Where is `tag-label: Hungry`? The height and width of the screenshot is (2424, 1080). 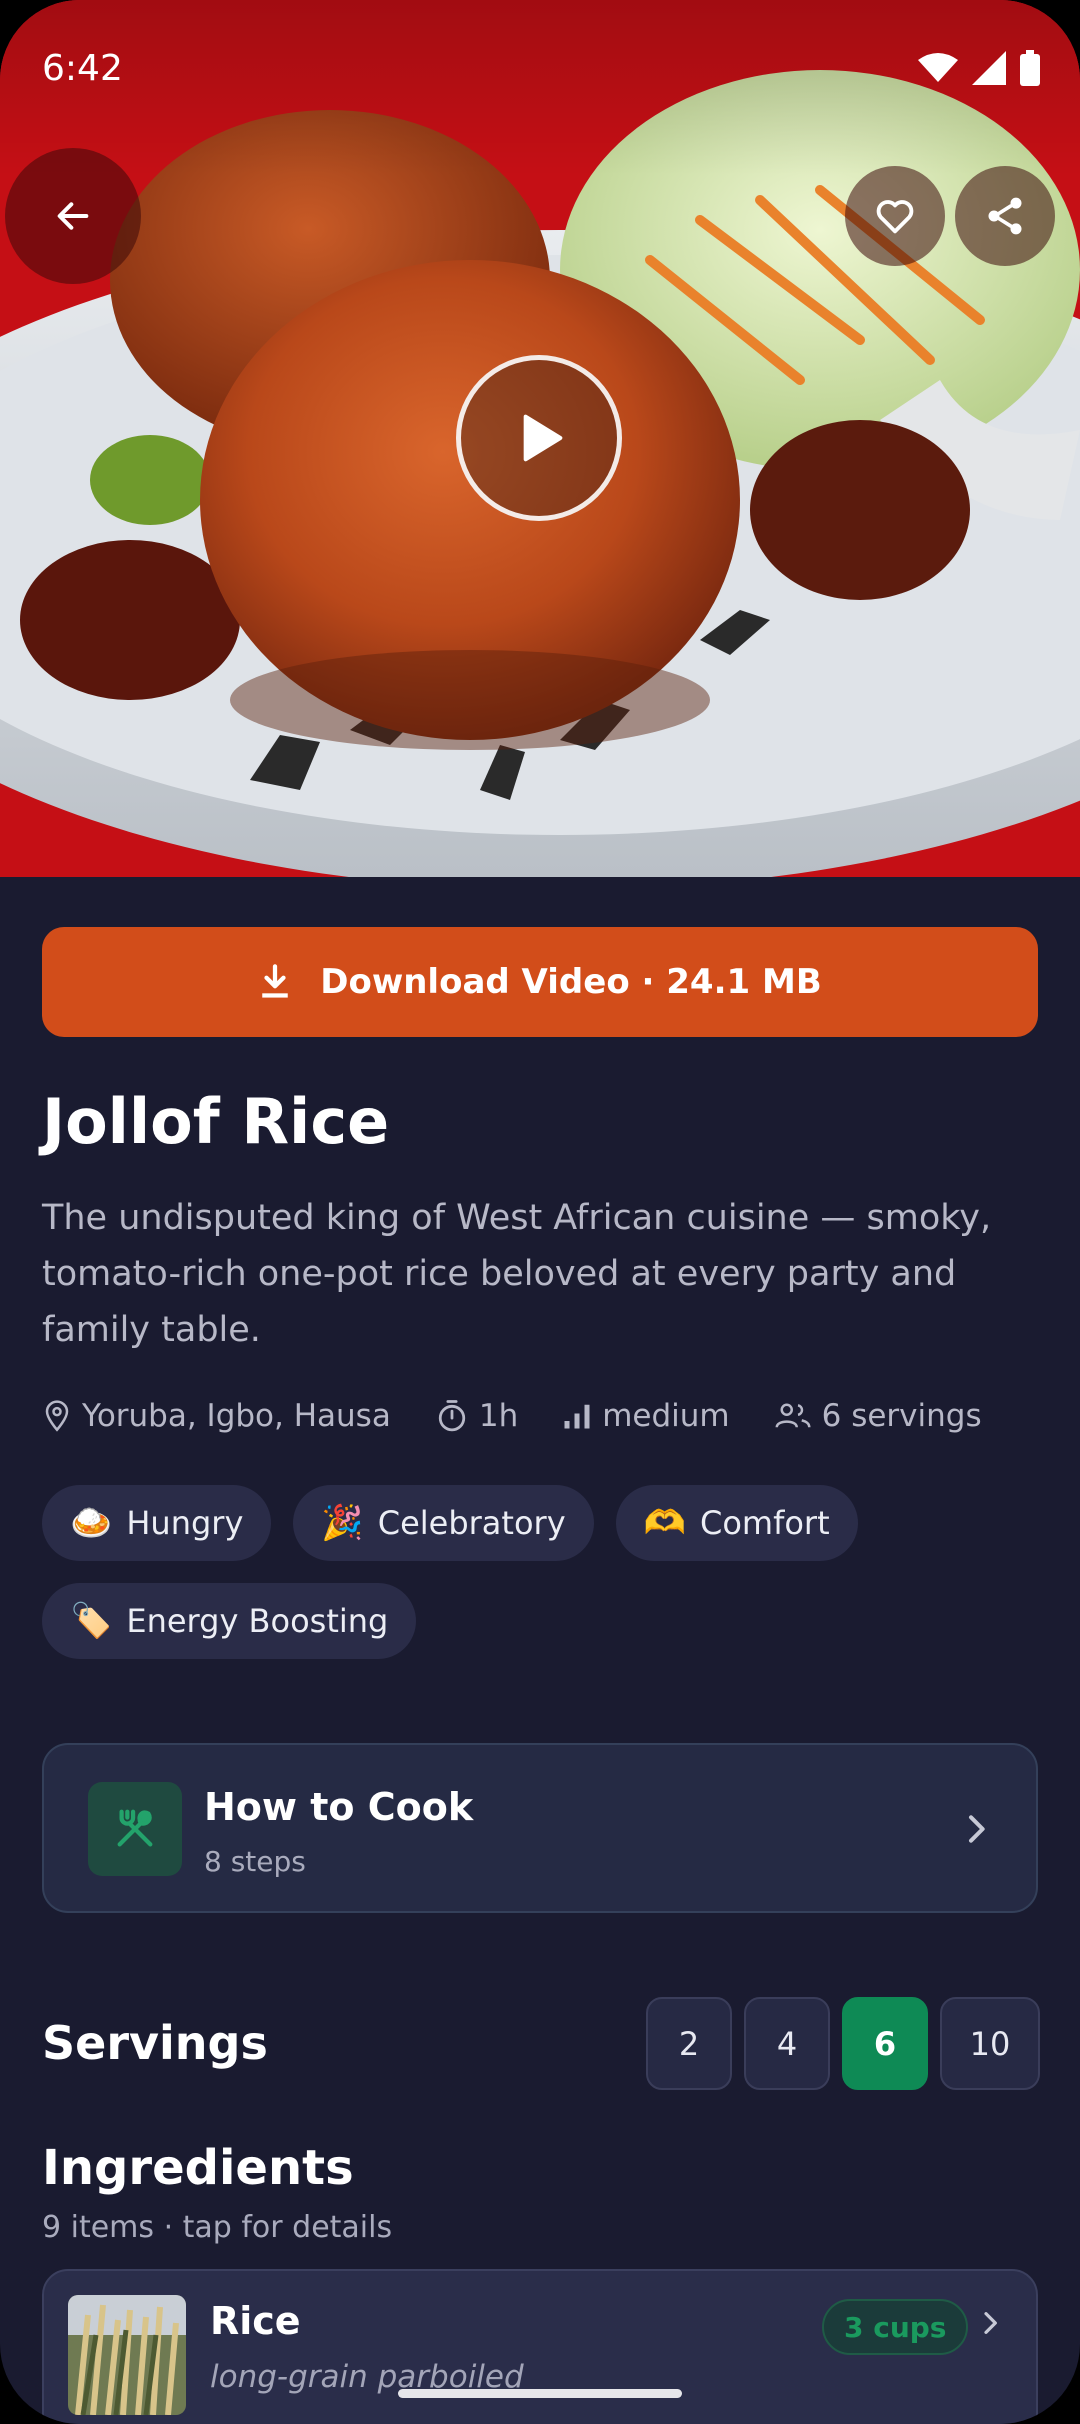 tag-label: Hungry is located at coordinates (185, 1523).